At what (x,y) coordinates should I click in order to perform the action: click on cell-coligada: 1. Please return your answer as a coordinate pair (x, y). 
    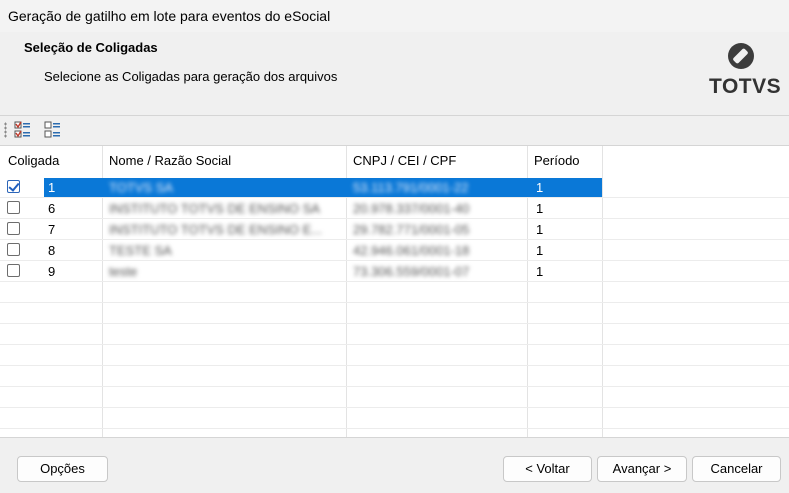
    Looking at the image, I should click on (52, 187).